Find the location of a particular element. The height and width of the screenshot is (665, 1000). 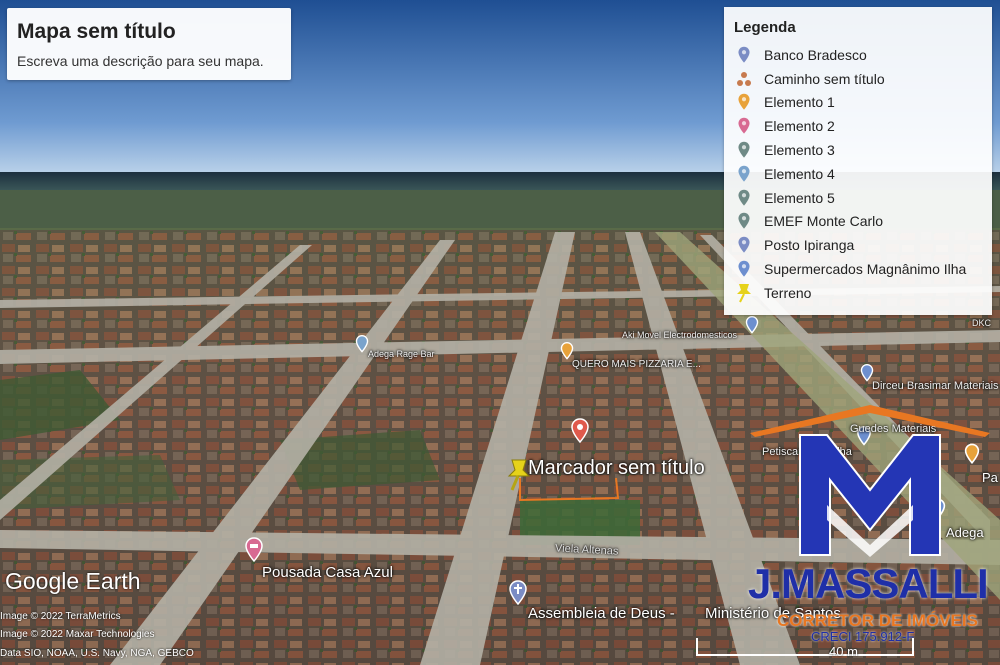

google-earth-logo: Google Earth is located at coordinates (73, 581).